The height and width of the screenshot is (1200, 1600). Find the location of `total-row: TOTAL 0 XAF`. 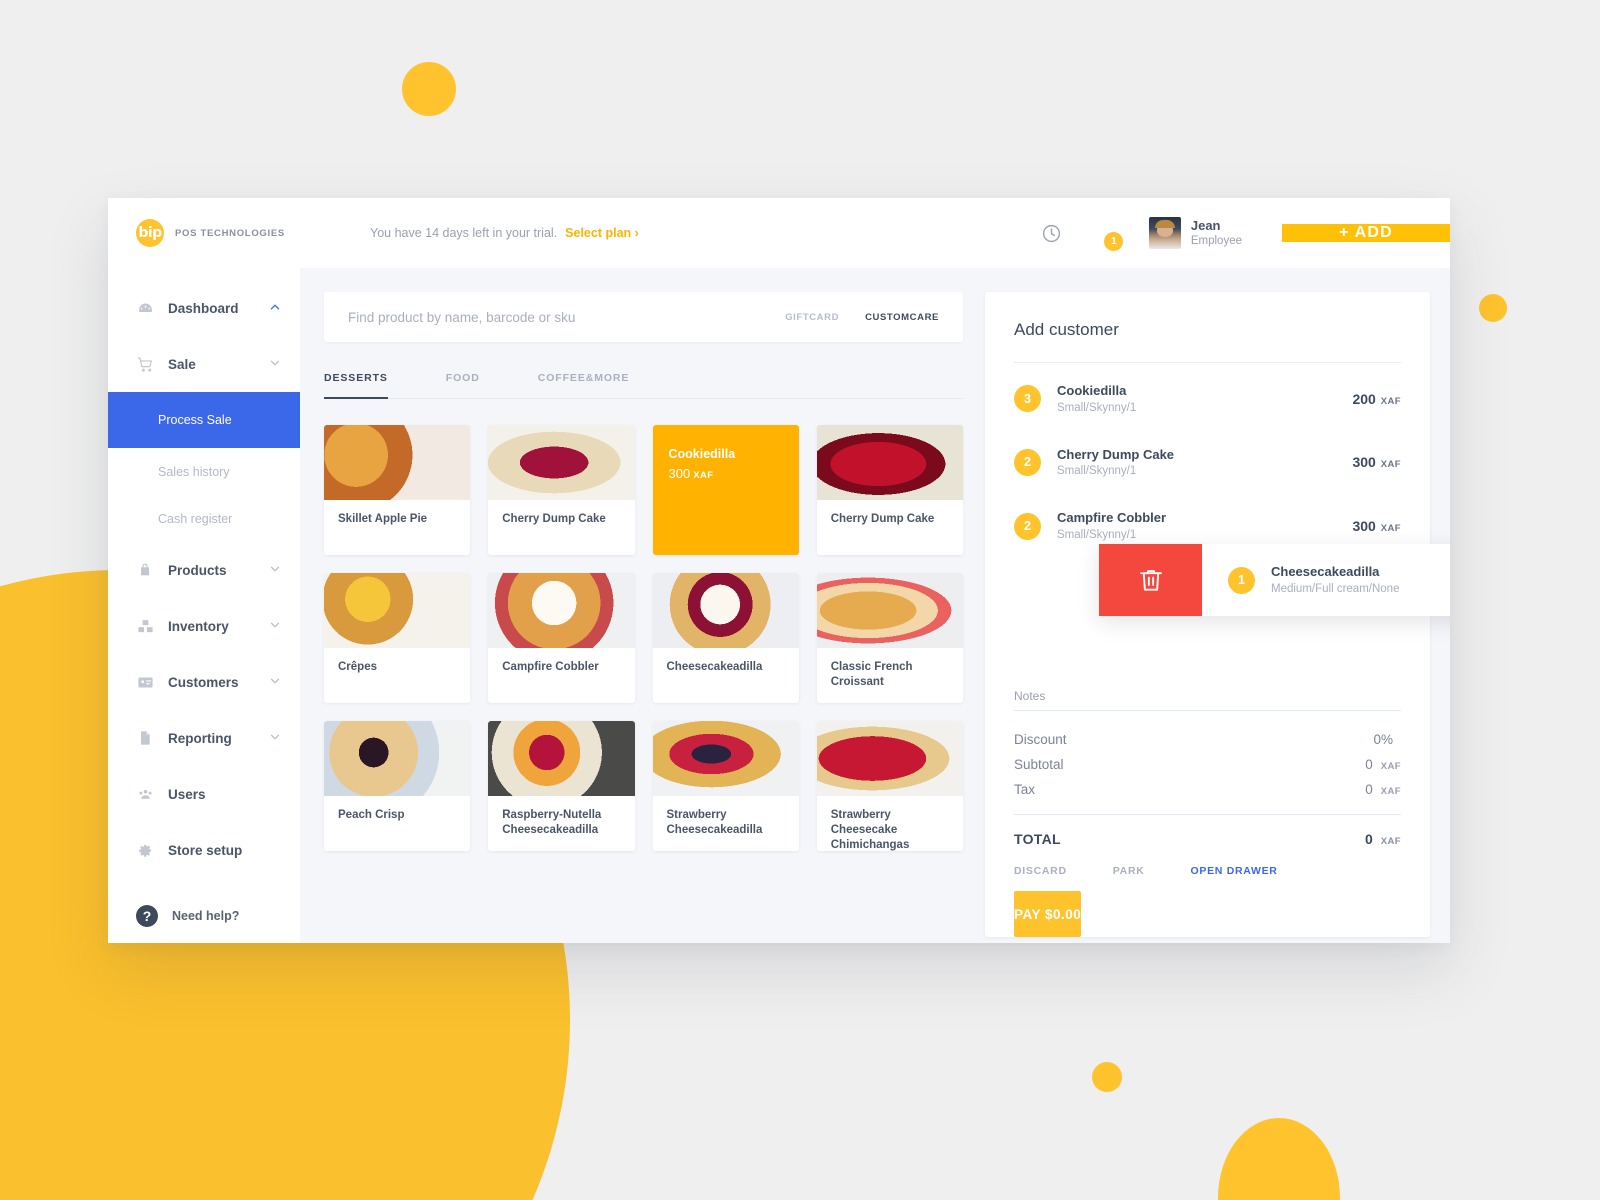

total-row: TOTAL 0 XAF is located at coordinates (1207, 831).